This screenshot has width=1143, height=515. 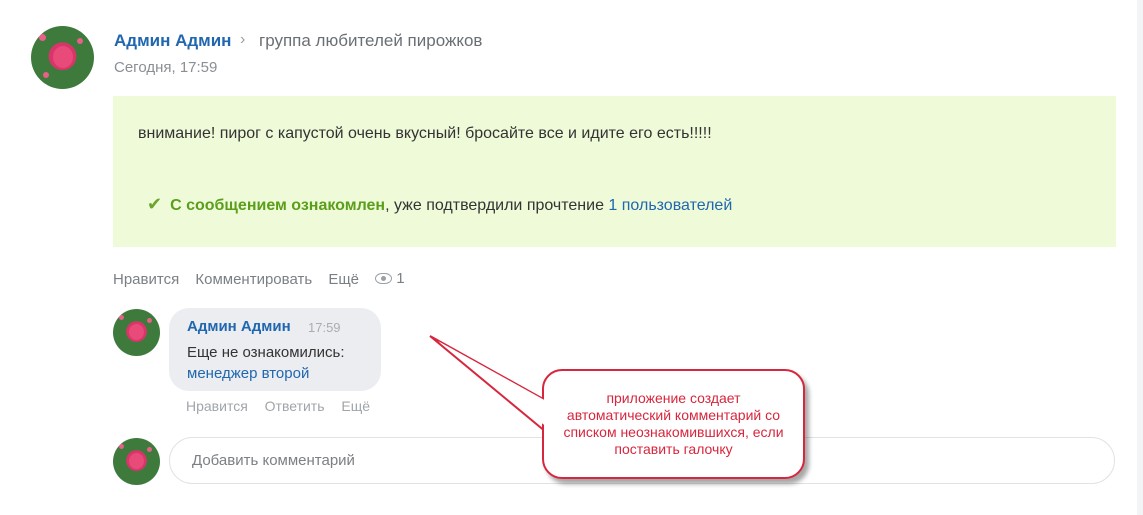 I want to click on acknowledge-mid-text: , уже подтвердили прочтение, so click(x=497, y=205).